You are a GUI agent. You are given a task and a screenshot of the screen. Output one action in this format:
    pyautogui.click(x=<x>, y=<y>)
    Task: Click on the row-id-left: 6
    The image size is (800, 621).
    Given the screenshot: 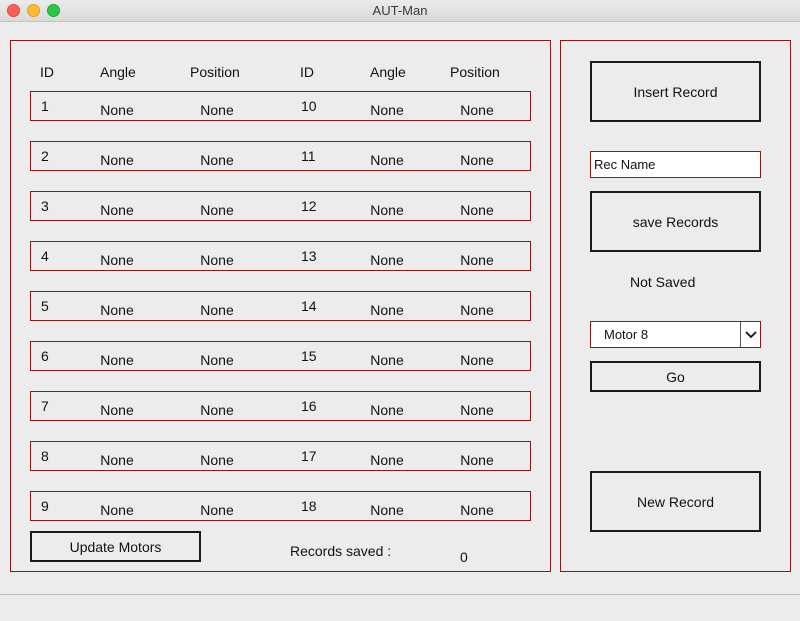 What is the action you would take?
    pyautogui.click(x=45, y=356)
    